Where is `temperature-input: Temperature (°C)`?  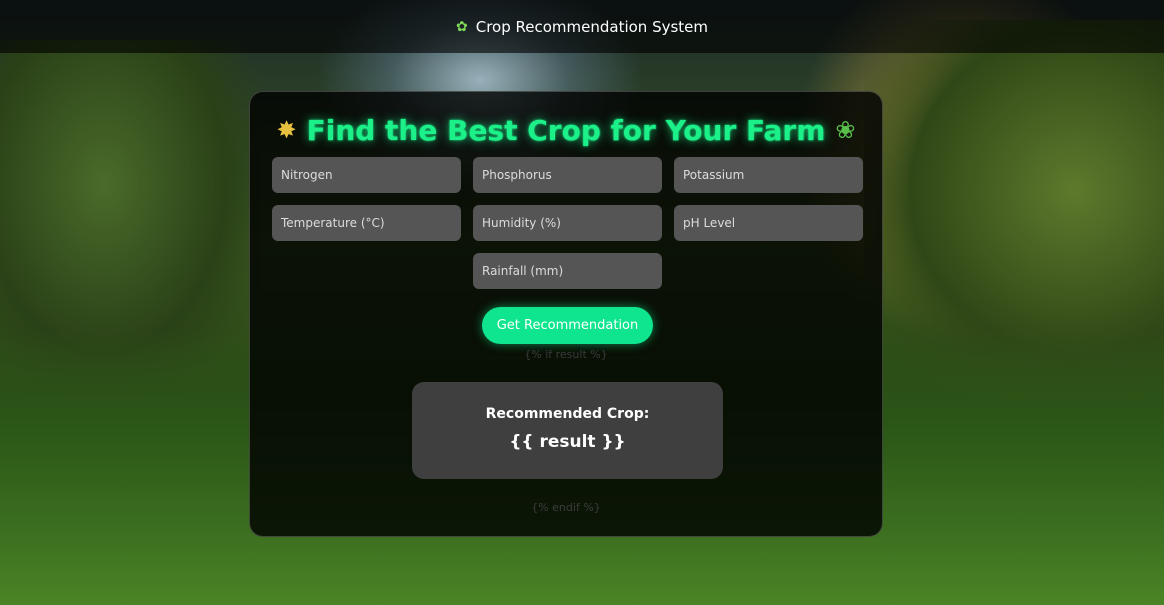 temperature-input: Temperature (°C) is located at coordinates (366, 223).